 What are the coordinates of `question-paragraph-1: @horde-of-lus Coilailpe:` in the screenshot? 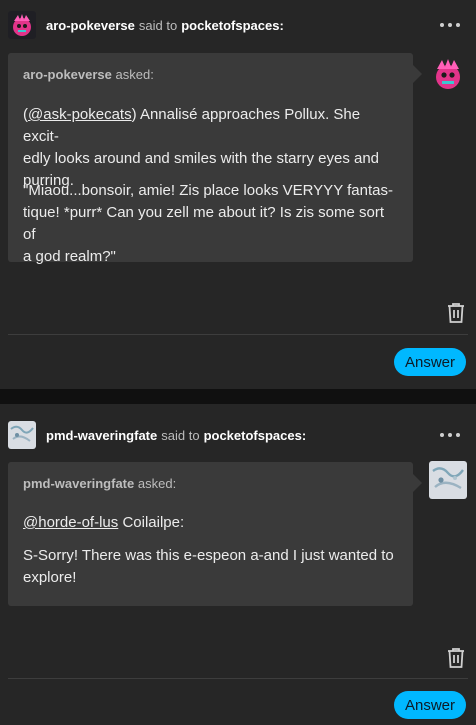 It's located at (211, 523).